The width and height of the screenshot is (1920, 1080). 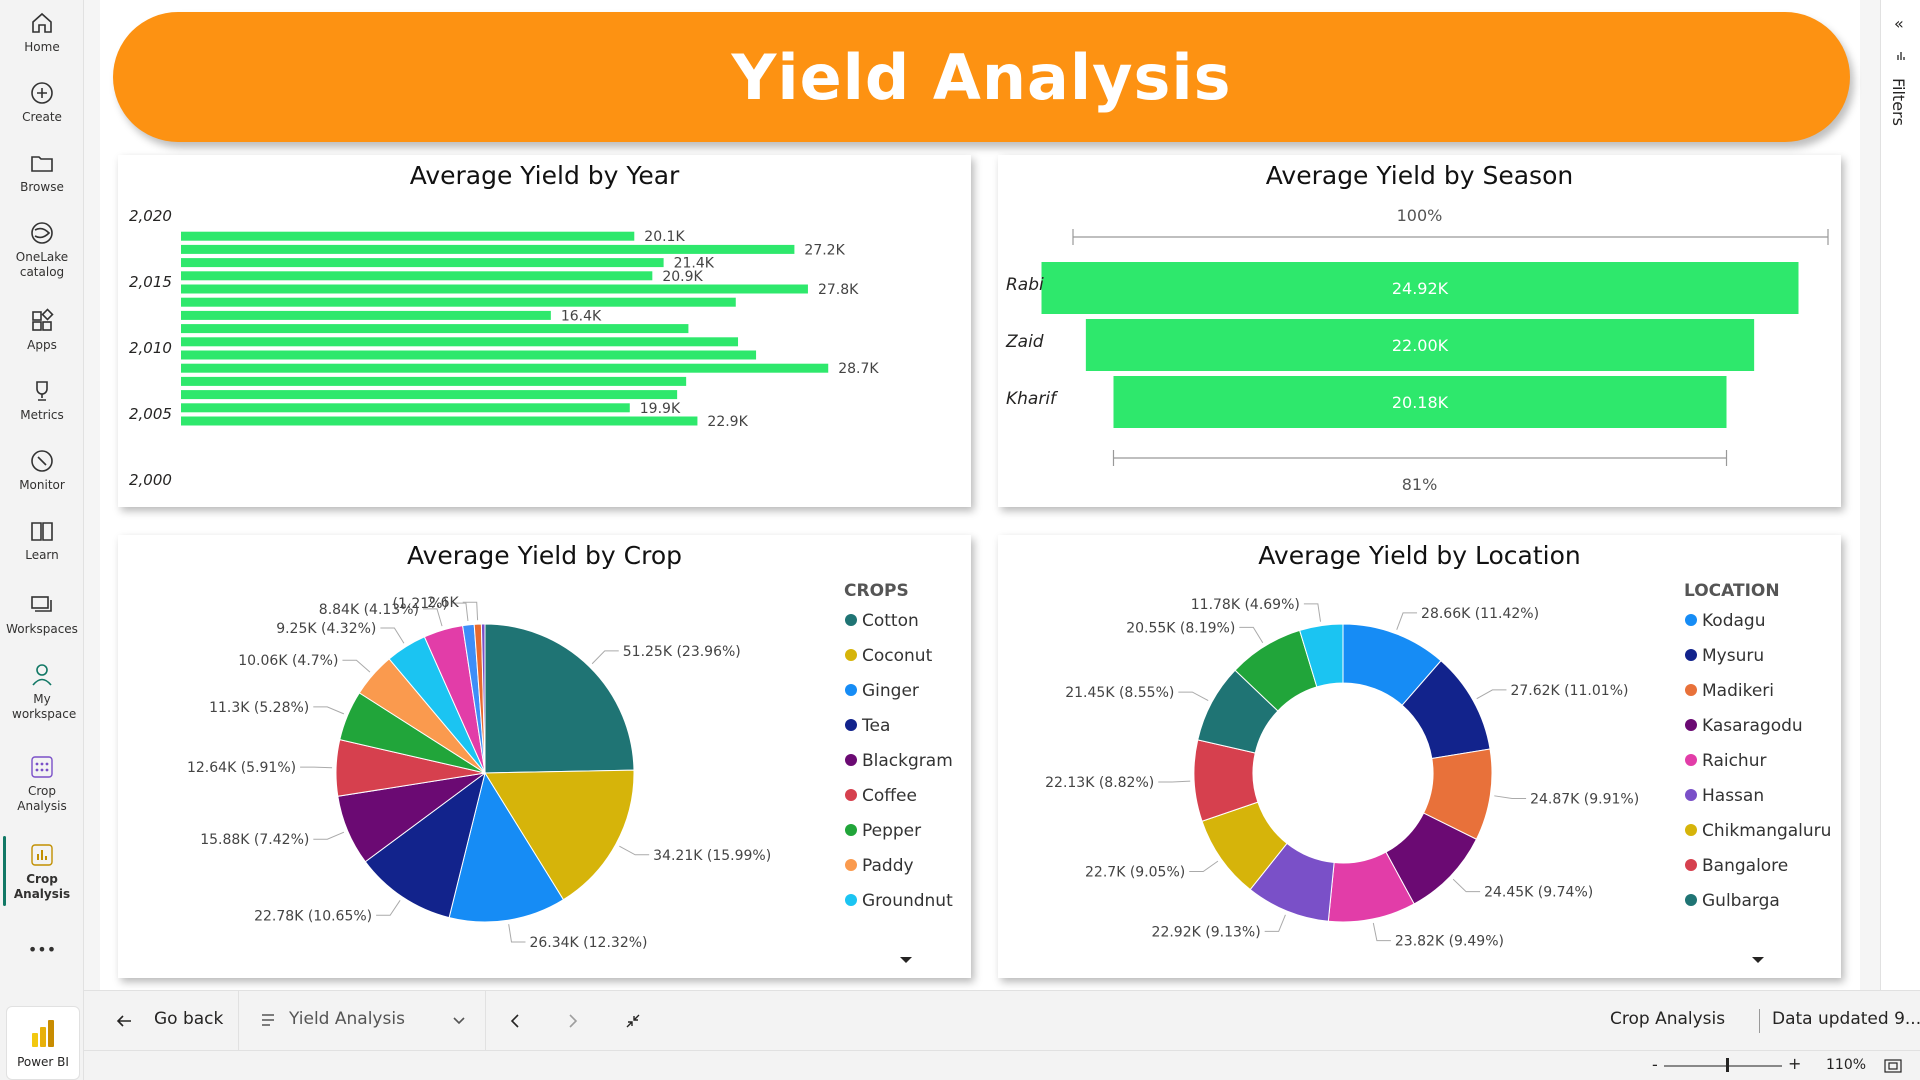 What do you see at coordinates (890, 621) in the screenshot?
I see `legend-item: Cotton` at bounding box center [890, 621].